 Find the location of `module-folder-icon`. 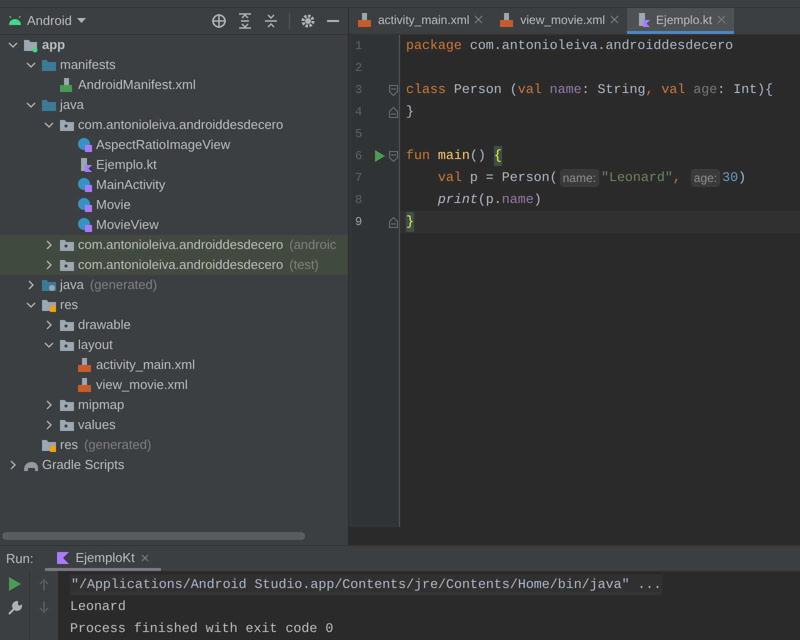

module-folder-icon is located at coordinates (31, 45).